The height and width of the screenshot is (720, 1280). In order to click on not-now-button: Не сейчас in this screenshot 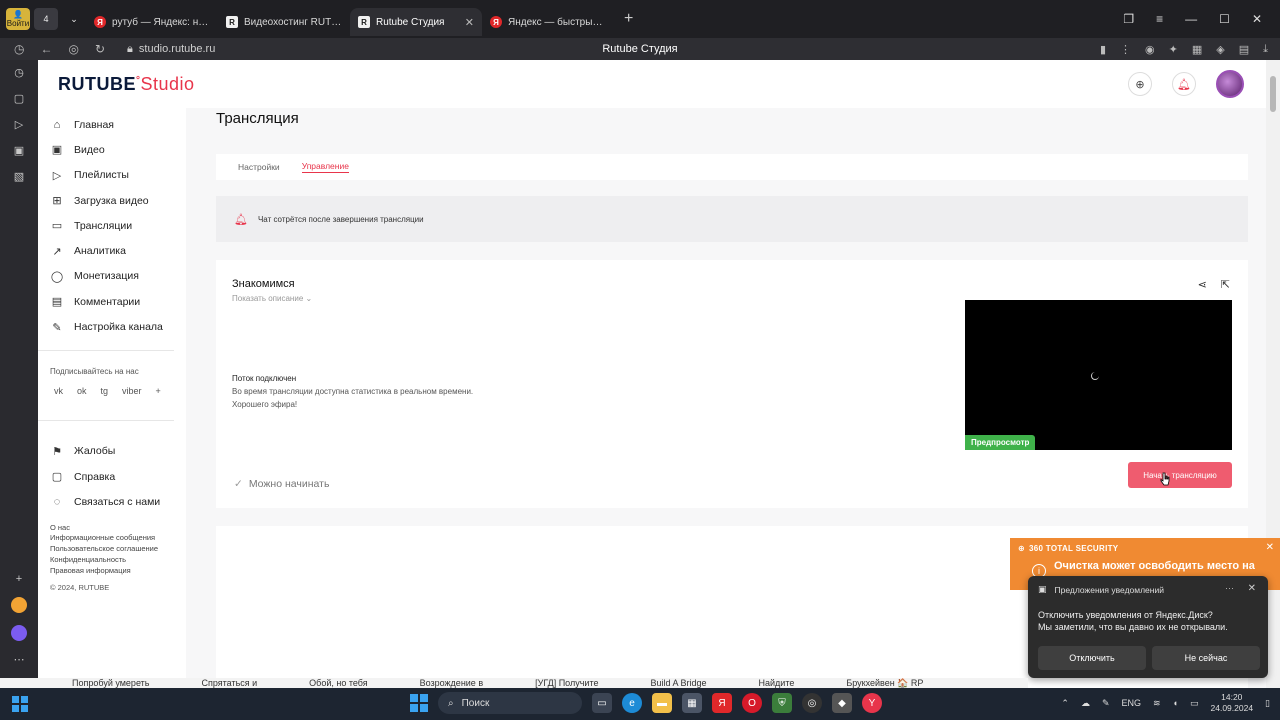, I will do `click(1206, 658)`.